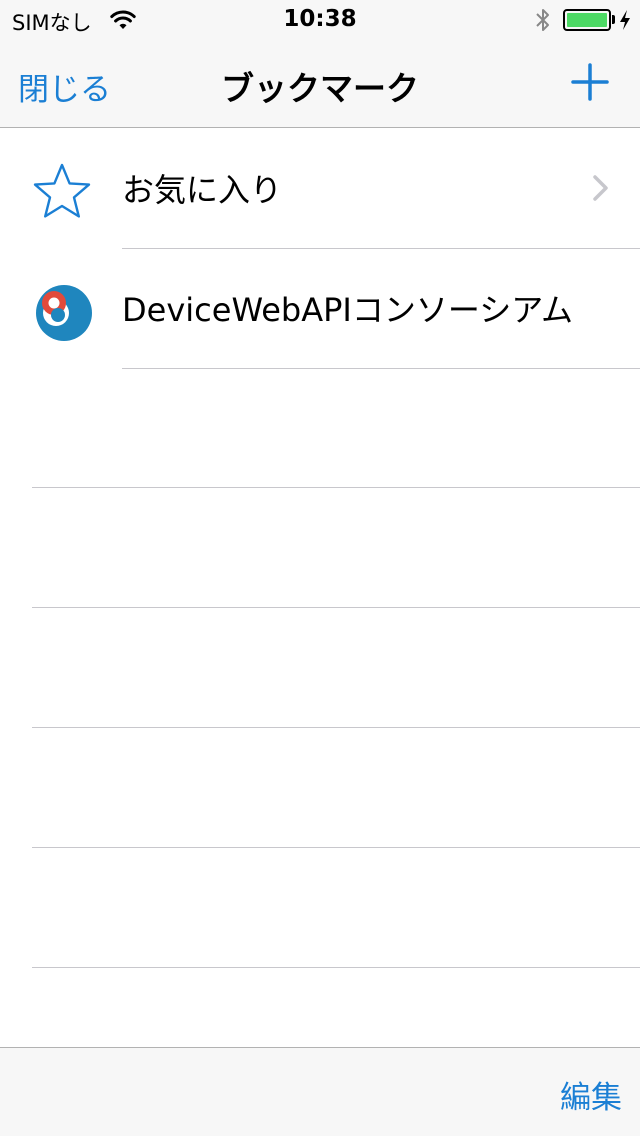 This screenshot has height=1136, width=640. Describe the element at coordinates (202, 190) in the screenshot. I see `bookmark-label: お気に入り` at that location.